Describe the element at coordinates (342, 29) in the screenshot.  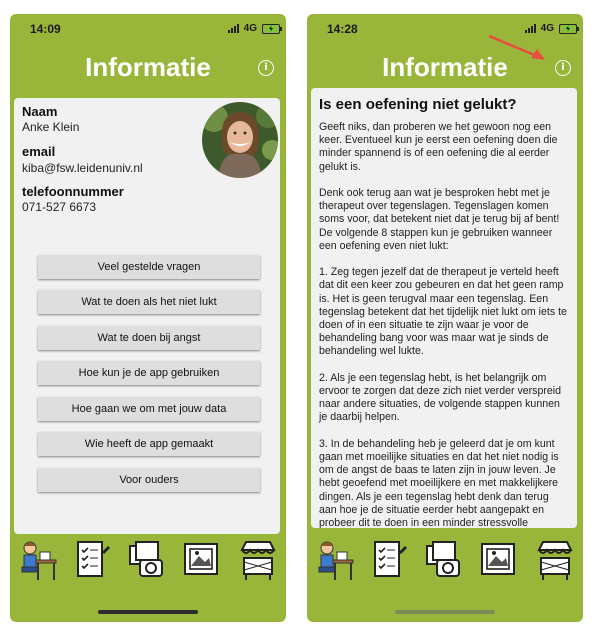
I see `status-time: 14:28` at that location.